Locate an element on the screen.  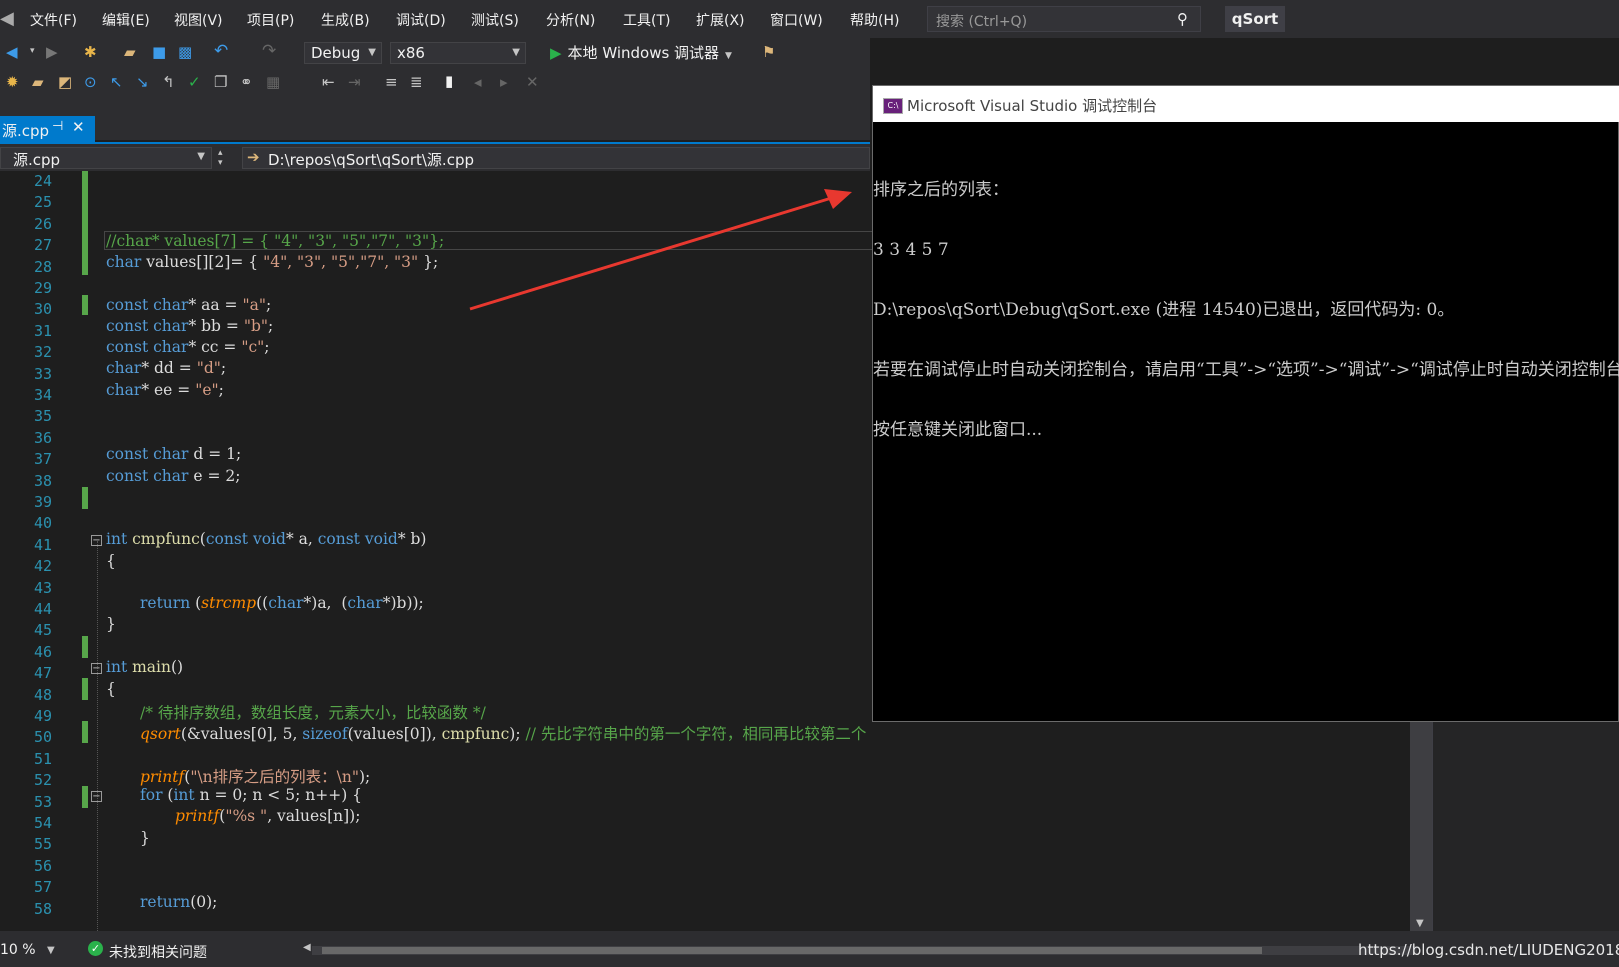
line-number: 32 is located at coordinates (42, 352).